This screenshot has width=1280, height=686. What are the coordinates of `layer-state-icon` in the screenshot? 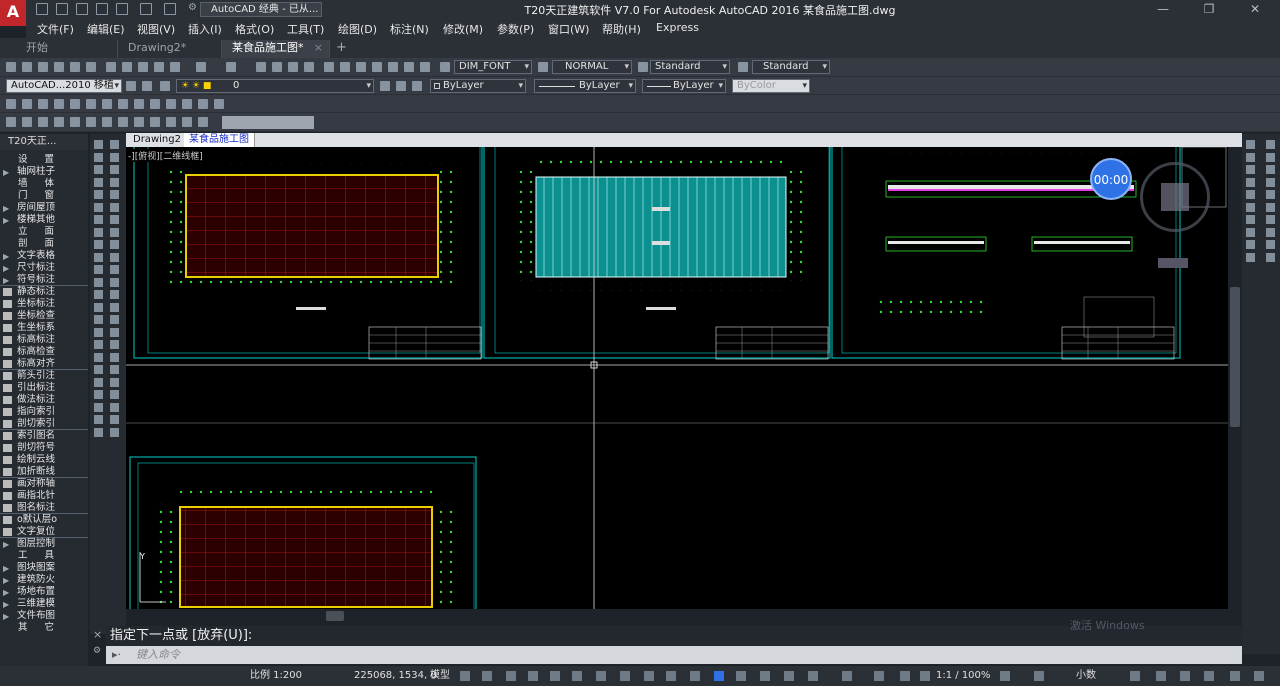 It's located at (165, 86).